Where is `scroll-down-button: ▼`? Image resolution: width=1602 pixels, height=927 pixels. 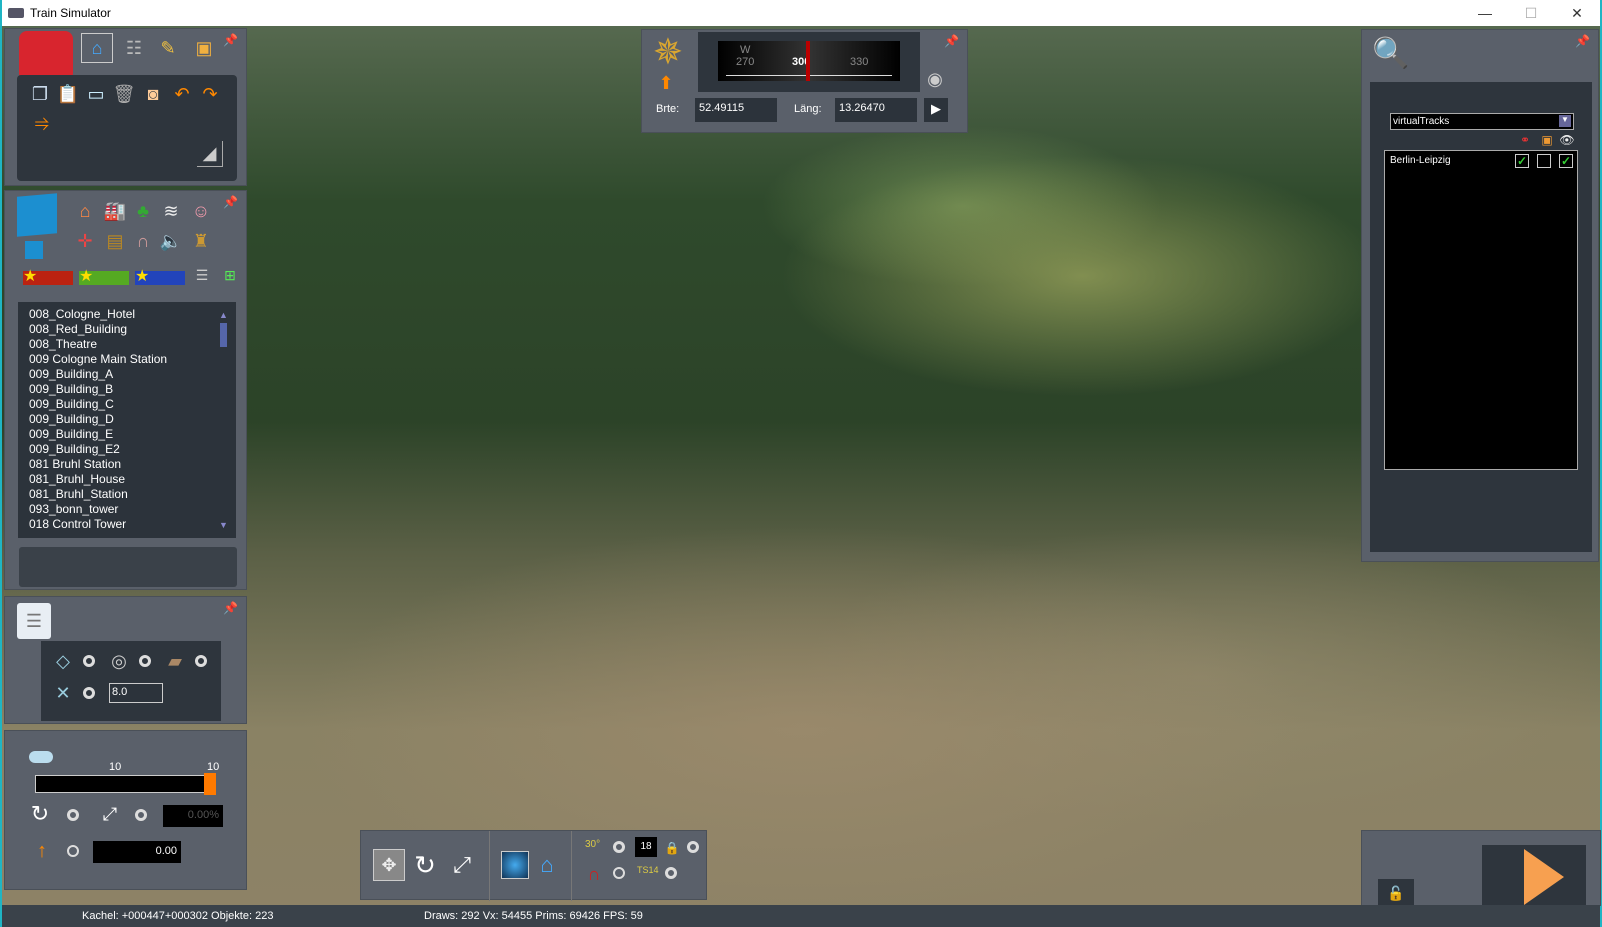 scroll-down-button: ▼ is located at coordinates (223, 525).